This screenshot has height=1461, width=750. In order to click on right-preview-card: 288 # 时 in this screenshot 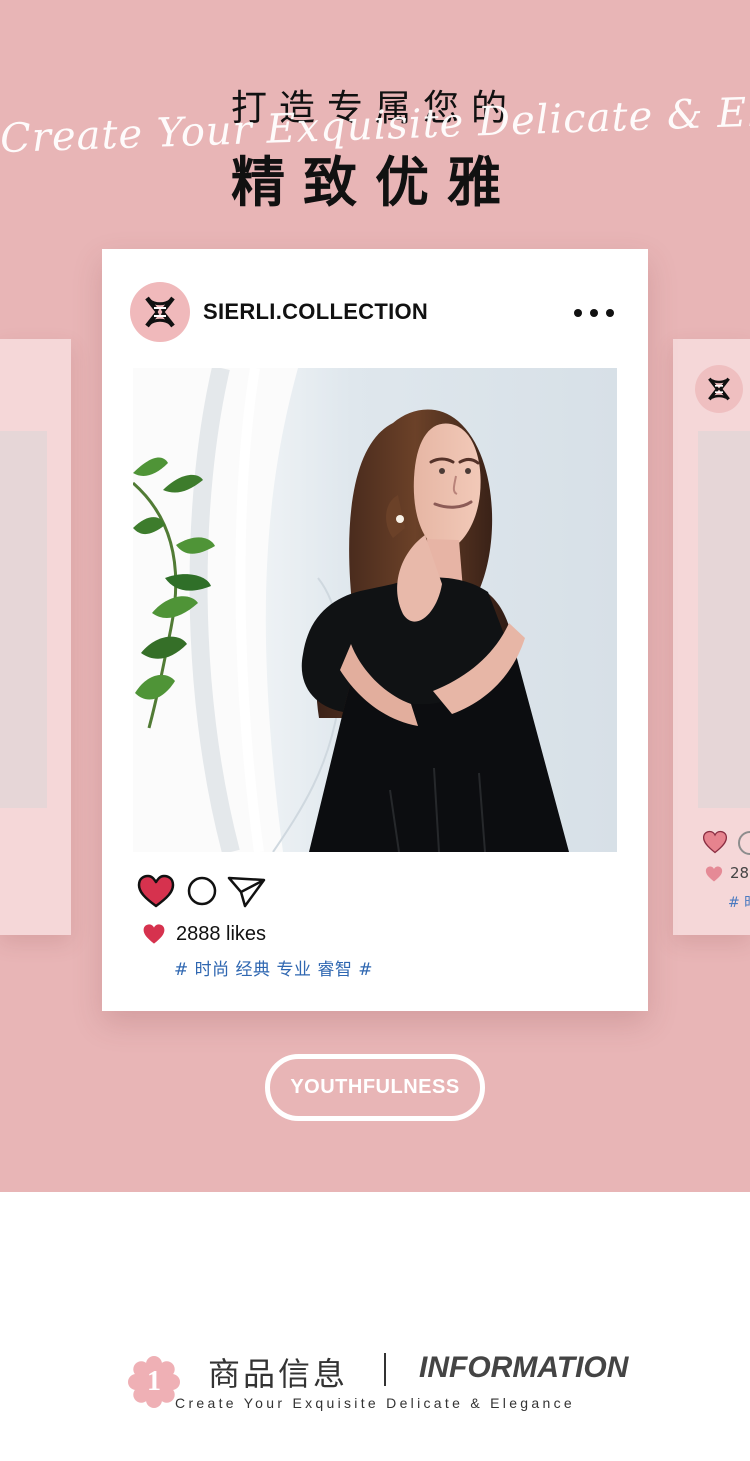, I will do `click(711, 637)`.